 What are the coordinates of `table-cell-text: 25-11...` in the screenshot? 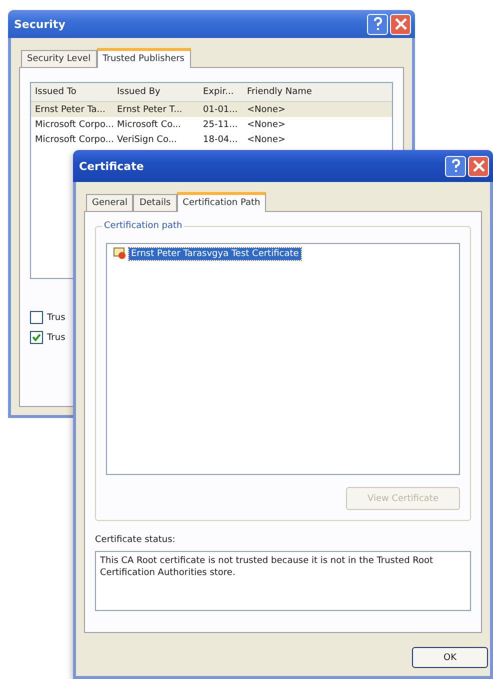 It's located at (221, 125).